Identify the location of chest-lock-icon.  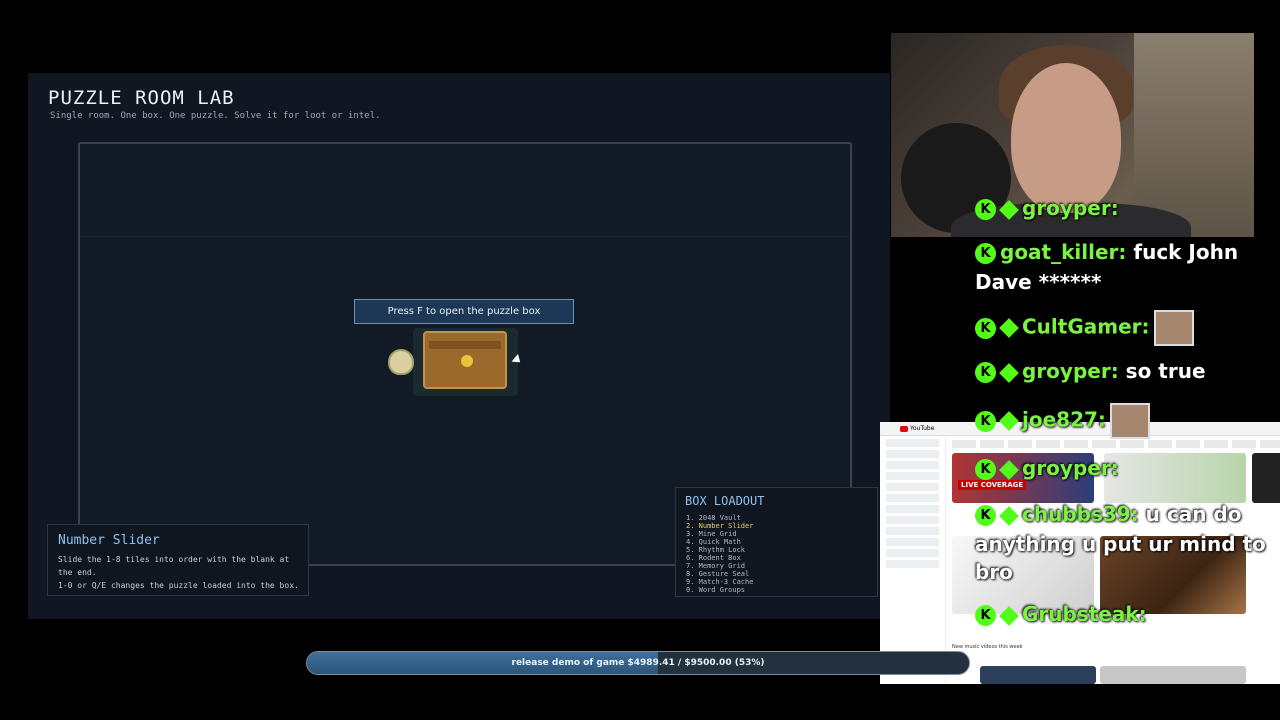
(467, 361).